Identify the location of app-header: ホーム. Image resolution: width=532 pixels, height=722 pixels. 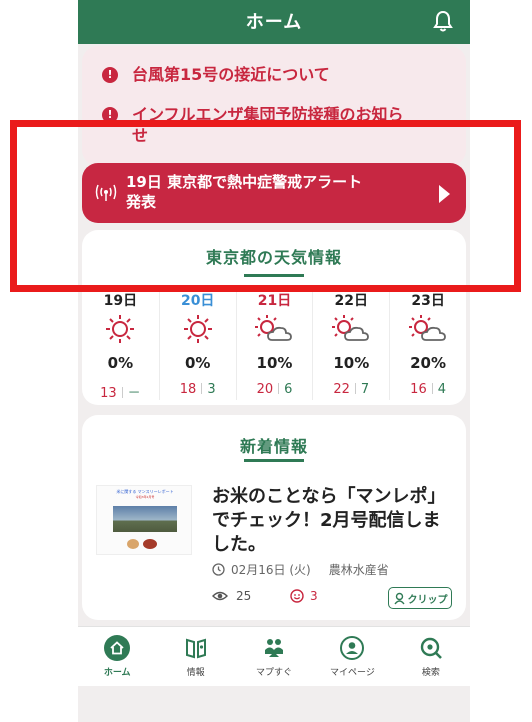
(274, 22).